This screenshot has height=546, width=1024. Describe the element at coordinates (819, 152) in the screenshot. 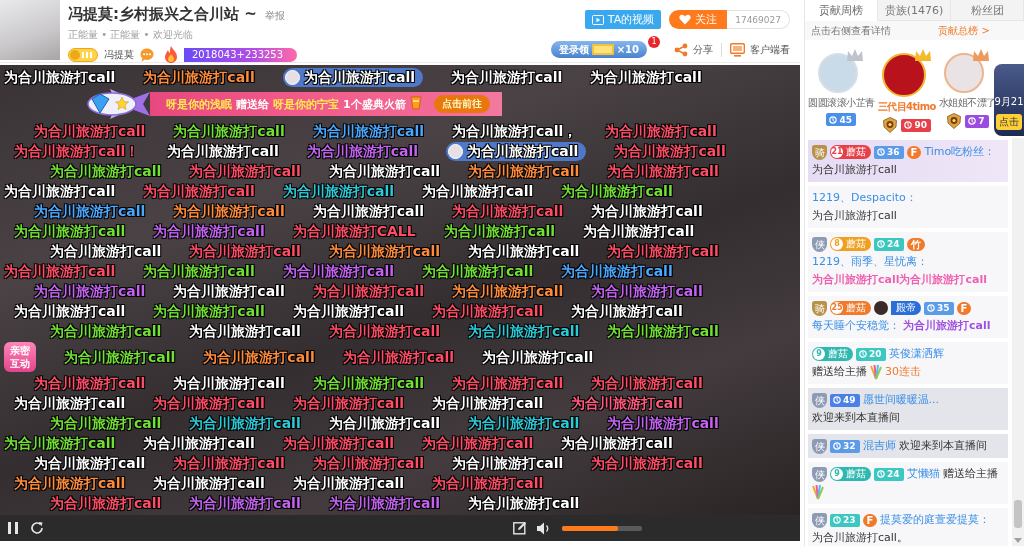

I see `rank-badge: 骑` at that location.